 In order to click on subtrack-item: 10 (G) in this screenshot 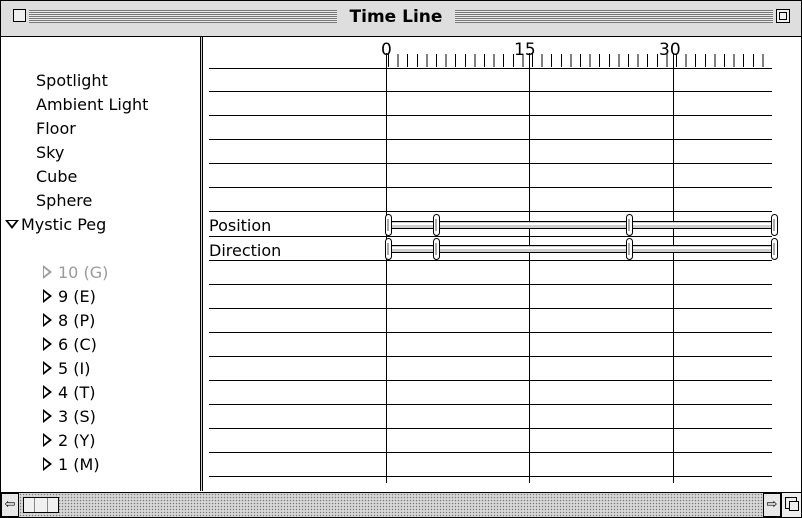, I will do `click(75, 273)`.